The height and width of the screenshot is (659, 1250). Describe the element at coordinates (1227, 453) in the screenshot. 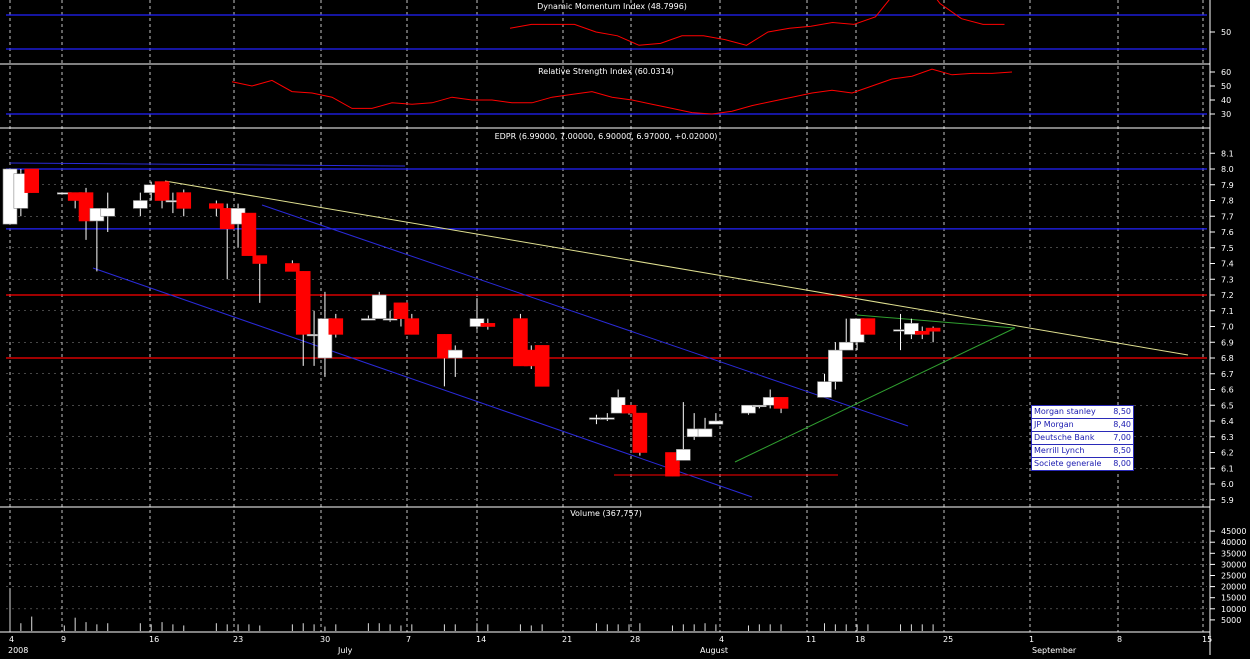

I see `price-tick-label: 6.2` at that location.